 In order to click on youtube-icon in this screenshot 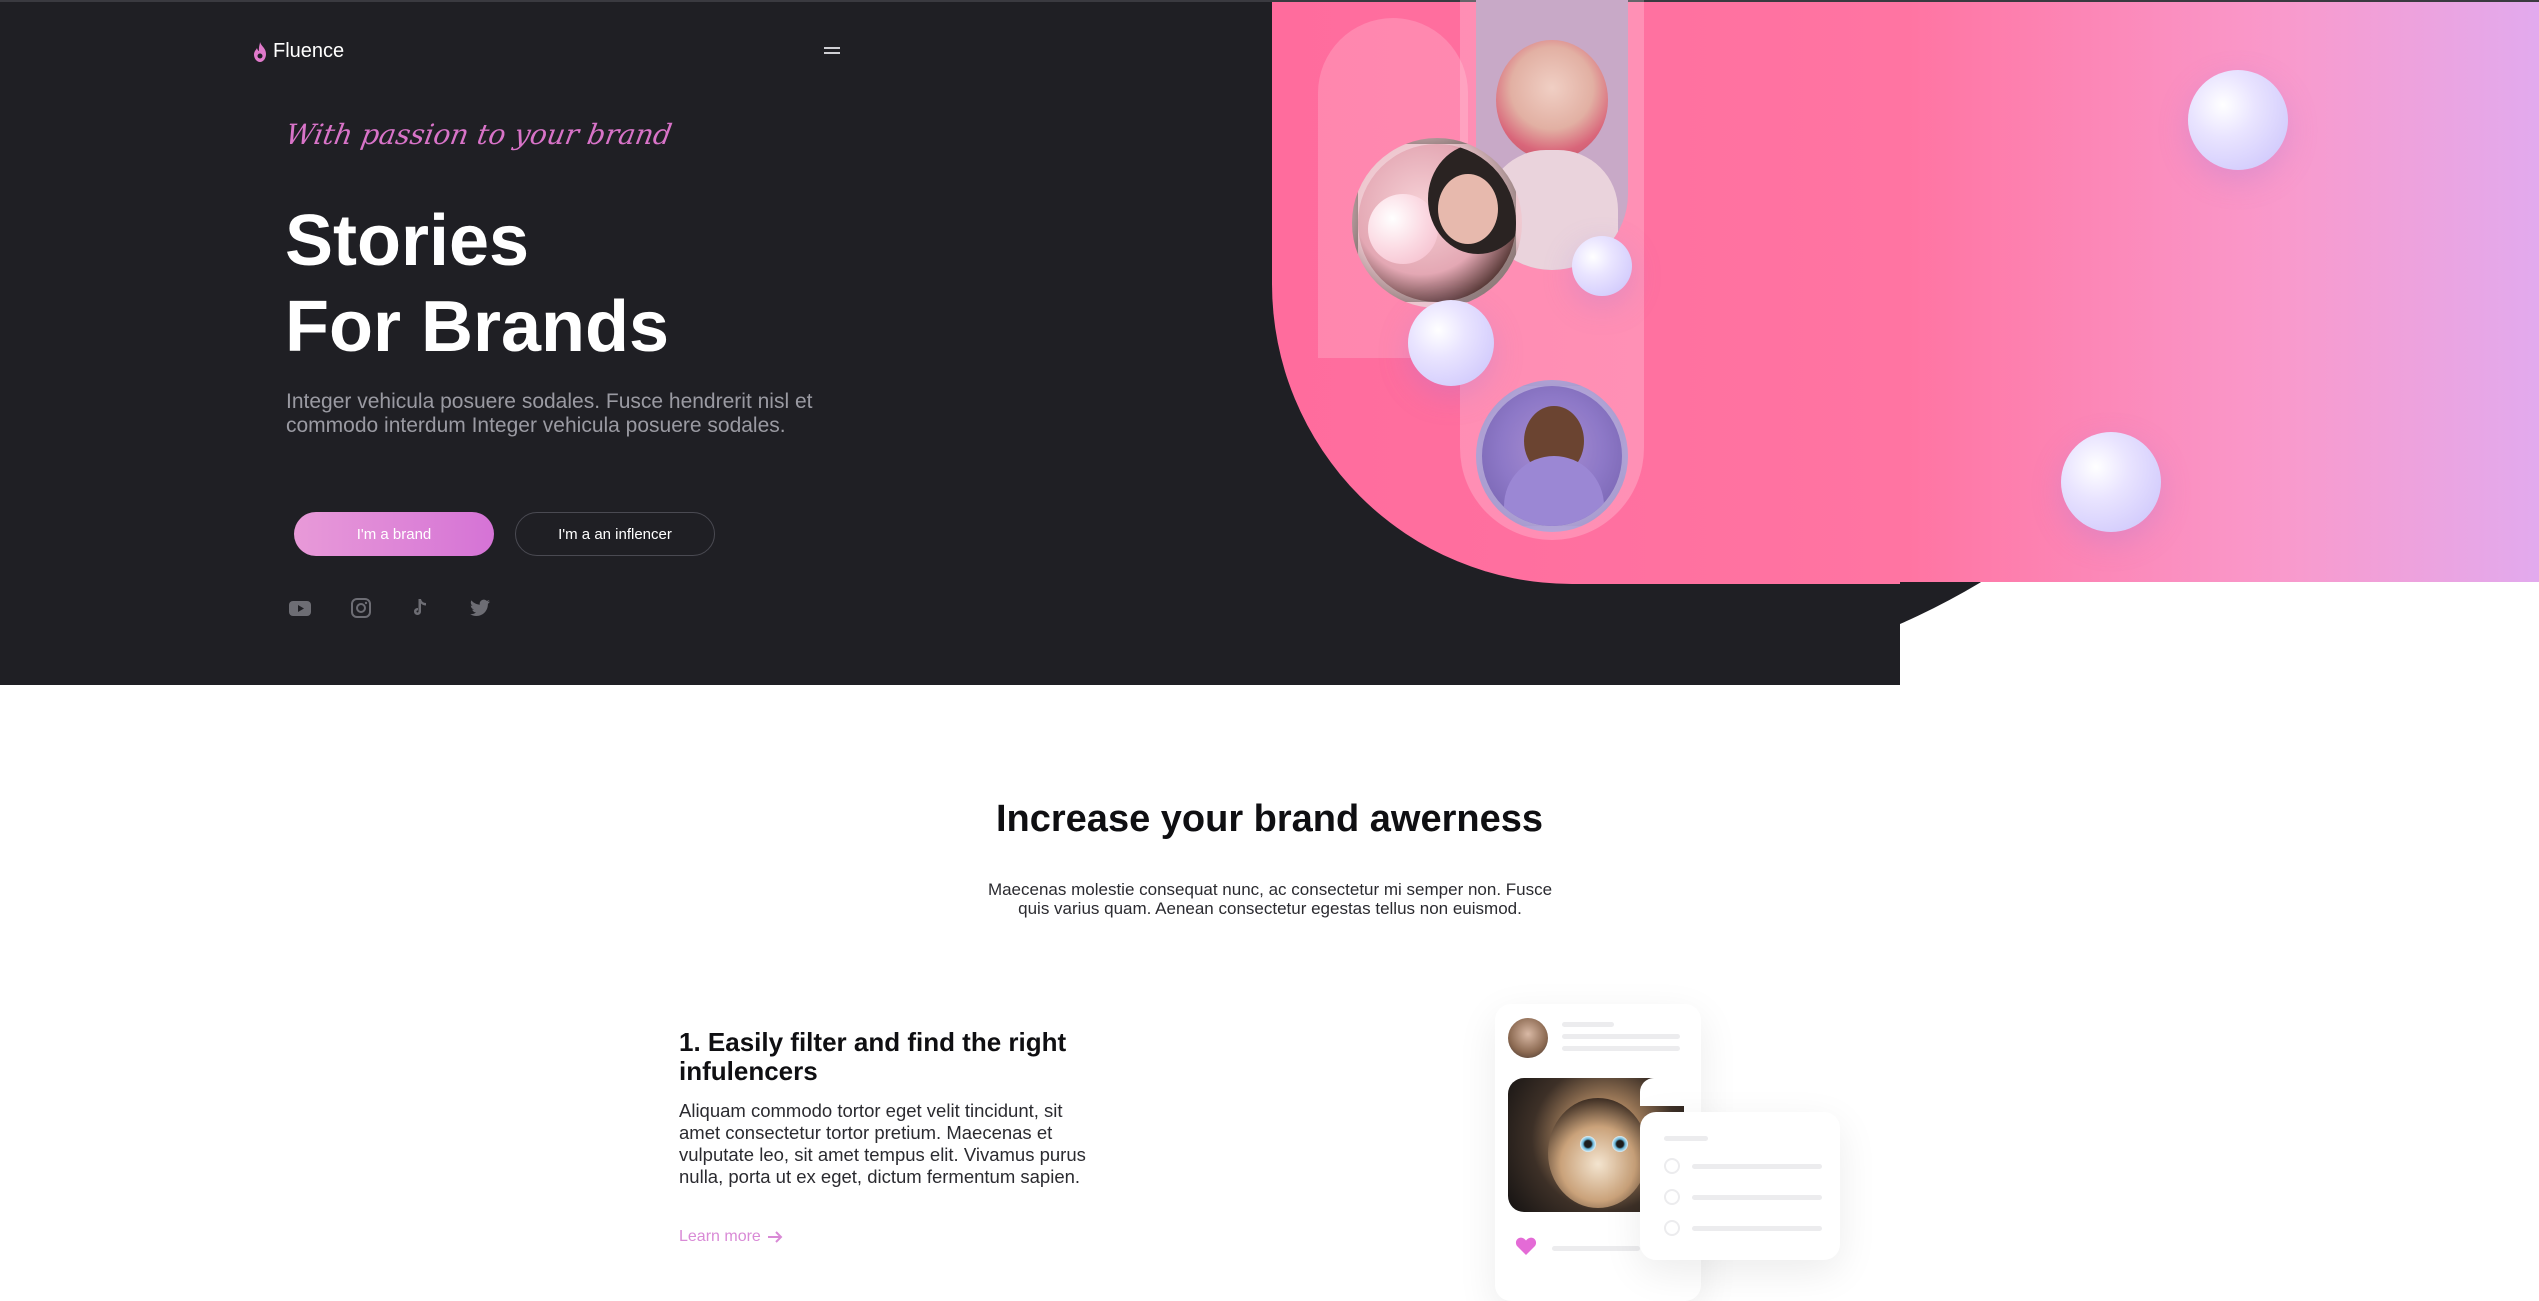, I will do `click(300, 608)`.